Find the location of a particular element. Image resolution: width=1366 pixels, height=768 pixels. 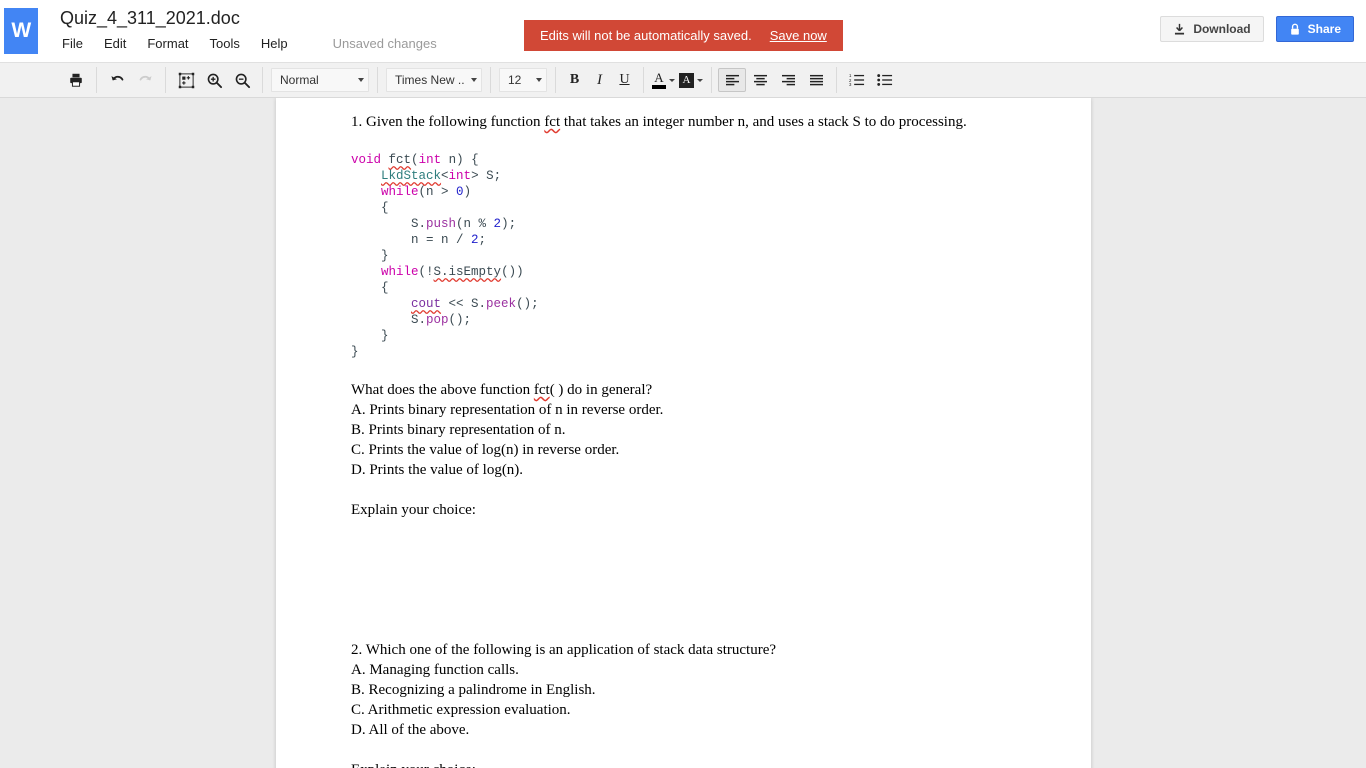

code-text: (n % is located at coordinates (475, 224).